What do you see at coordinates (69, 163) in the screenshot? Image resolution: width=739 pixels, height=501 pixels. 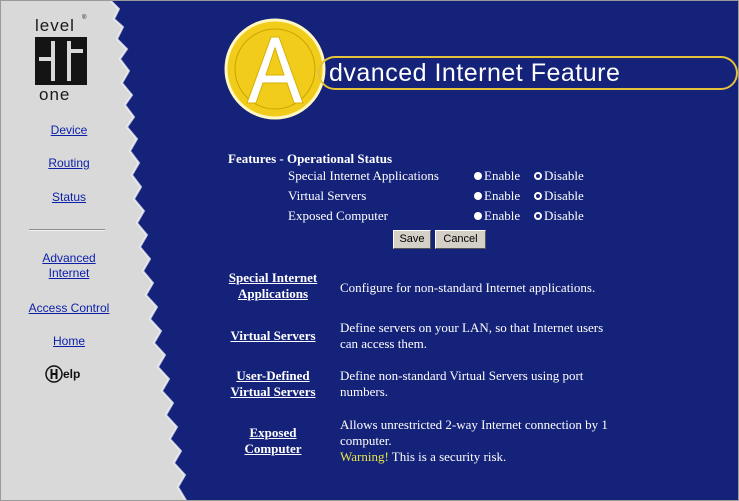 I see `nav-routing-link: Routing` at bounding box center [69, 163].